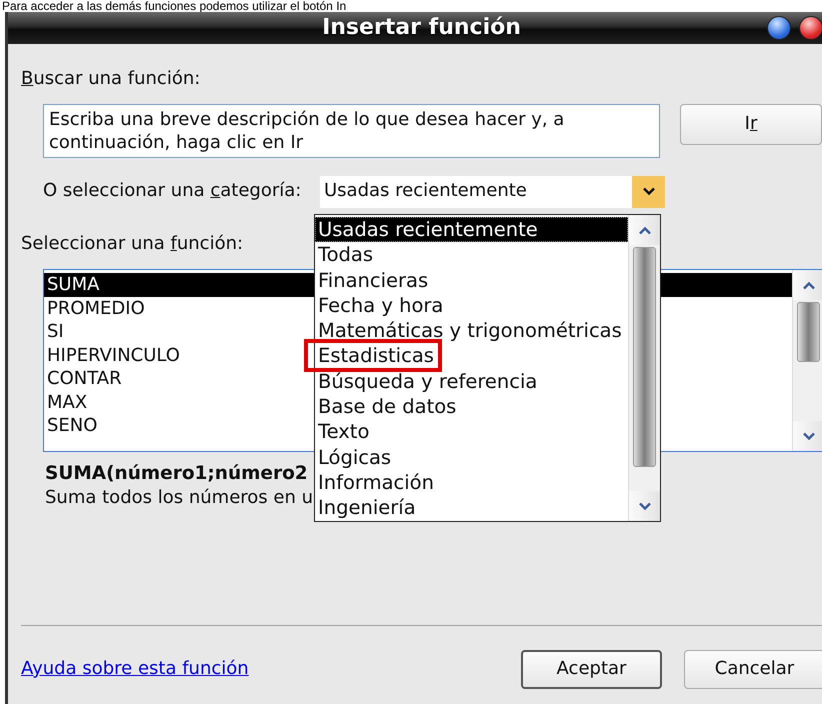 The width and height of the screenshot is (822, 704). What do you see at coordinates (174, 6) in the screenshot?
I see `caption-text: Para acceder a las demás funciones podemos utilizar el botón In` at bounding box center [174, 6].